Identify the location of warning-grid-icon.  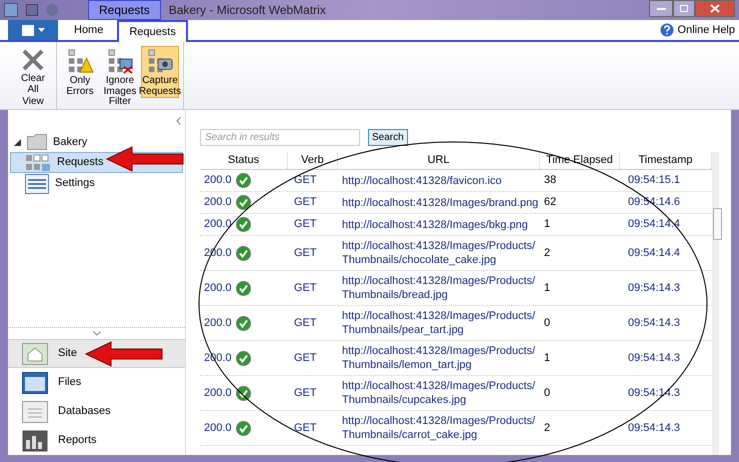
(80, 61).